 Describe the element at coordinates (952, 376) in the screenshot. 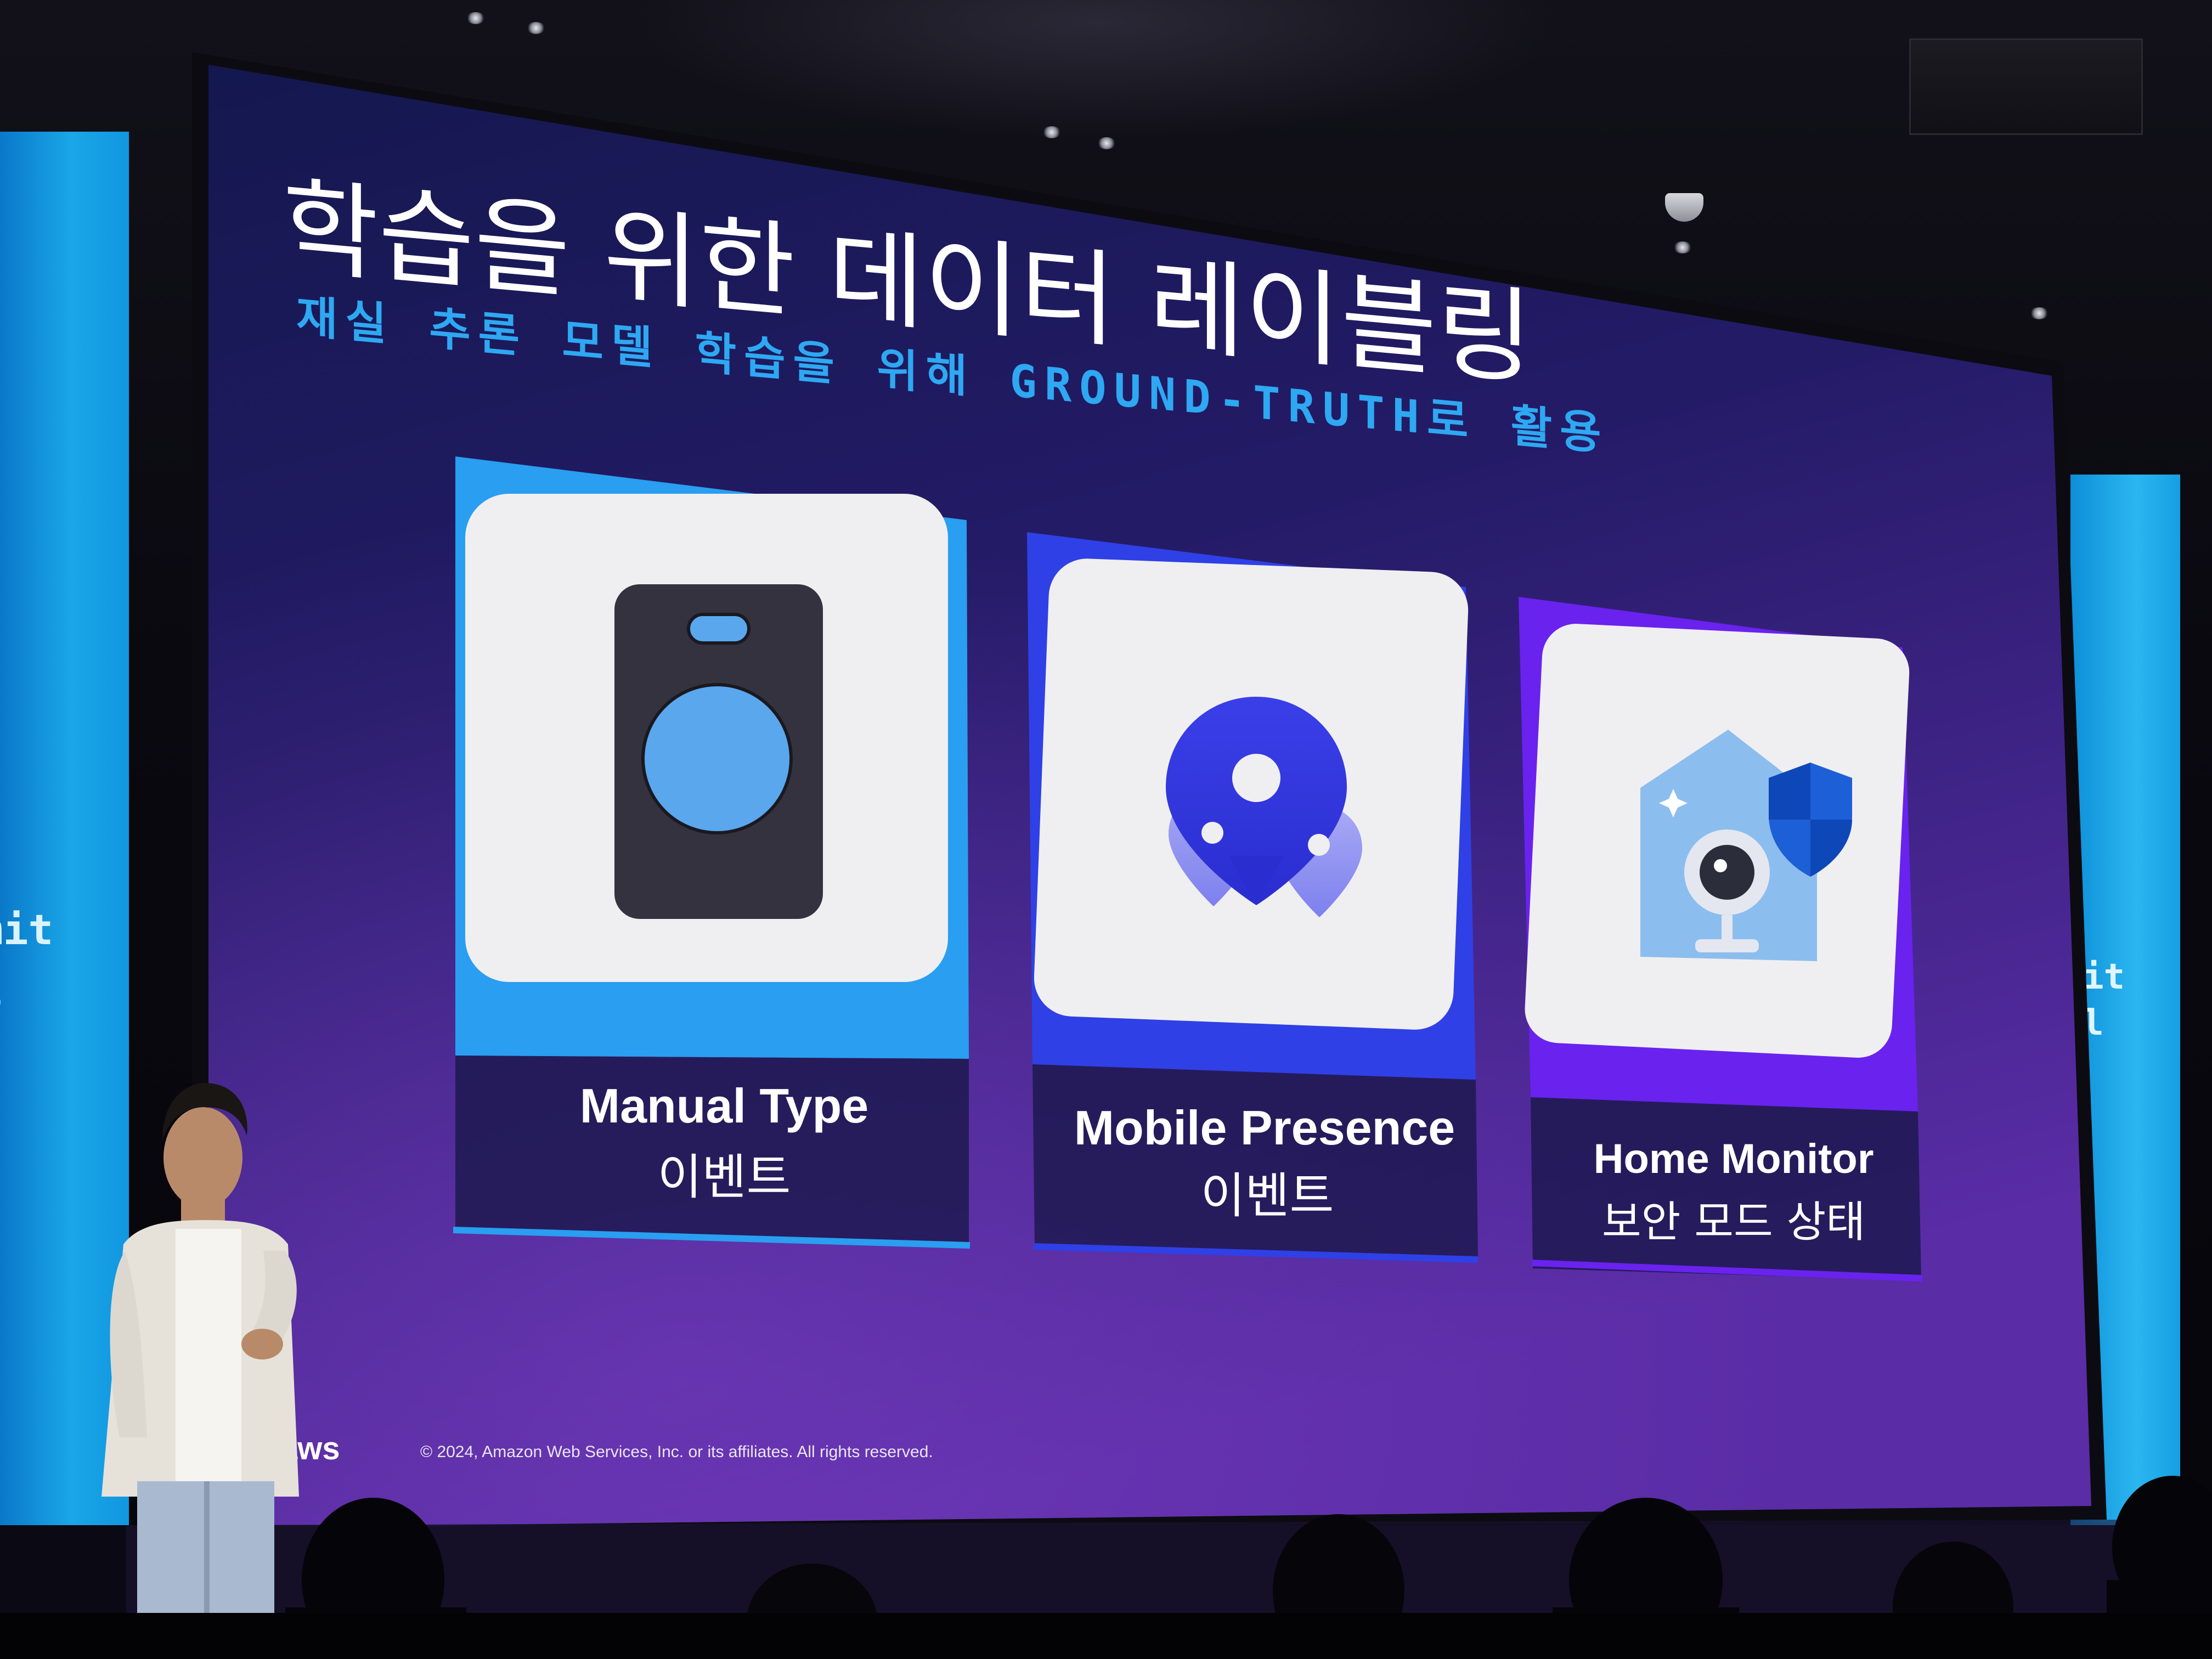

I see `slide-subtitle: 재실 추론 모델 학습을 위해 GROUND-TRUTH로 활용` at that location.